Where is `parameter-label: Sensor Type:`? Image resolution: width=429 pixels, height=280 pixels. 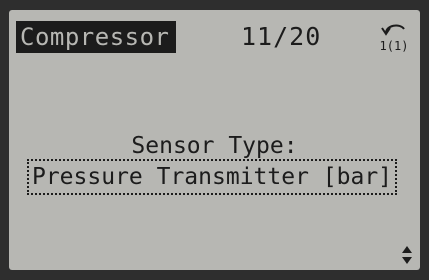
parameter-label: Sensor Type: is located at coordinates (214, 146).